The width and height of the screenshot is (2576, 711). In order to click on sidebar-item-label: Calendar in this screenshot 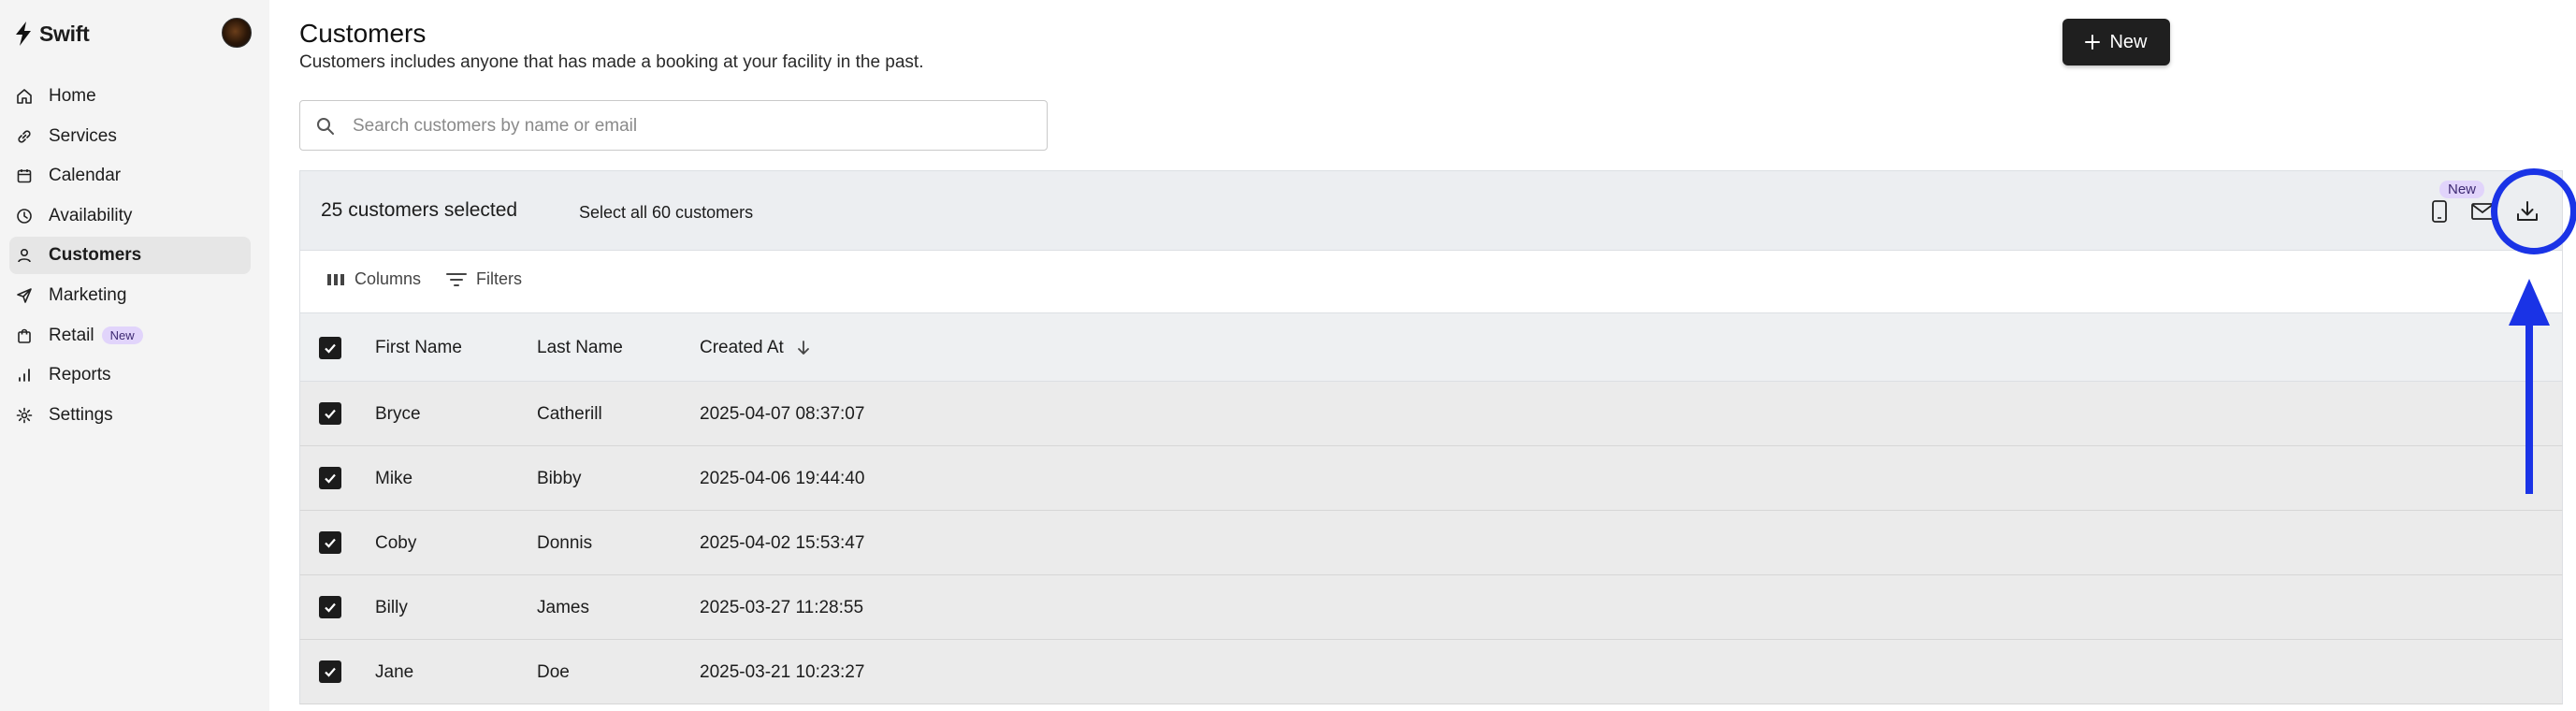, I will do `click(85, 176)`.